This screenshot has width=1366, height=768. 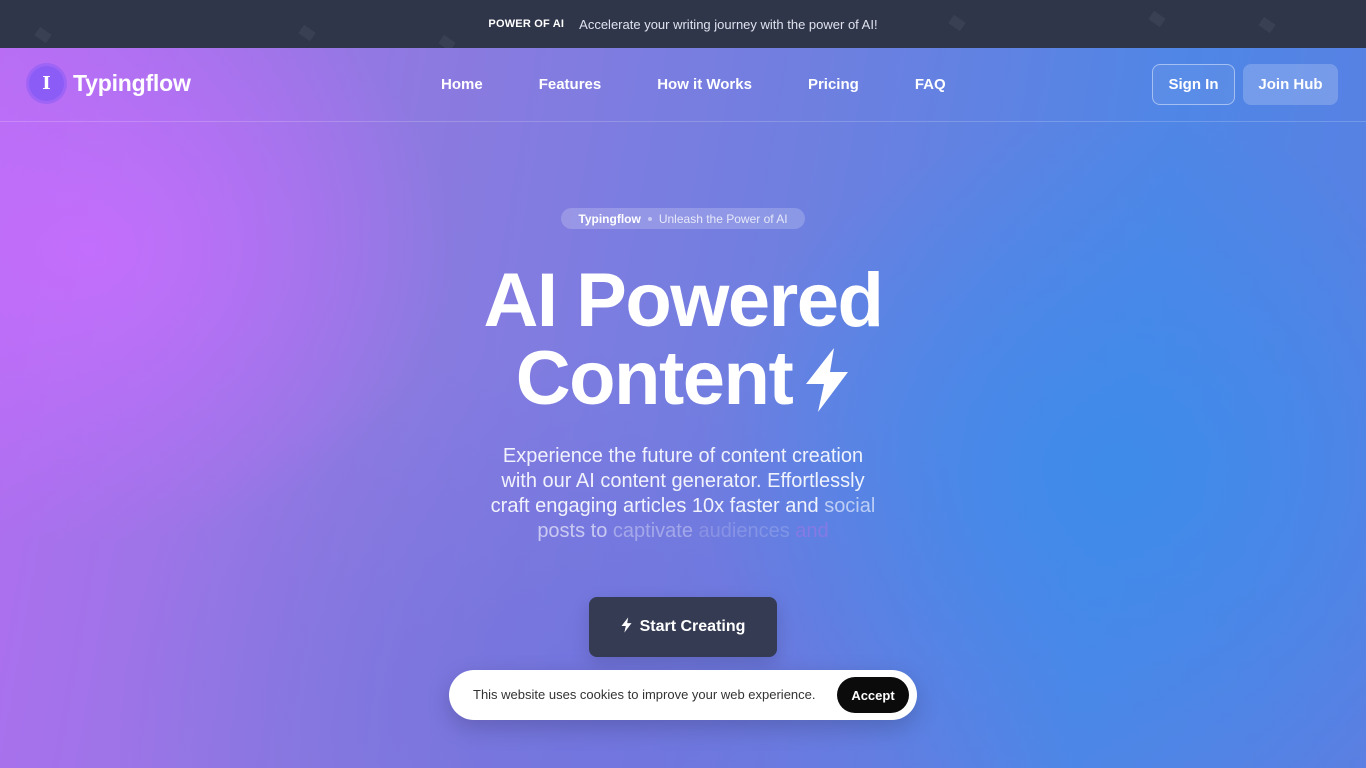 What do you see at coordinates (692, 626) in the screenshot?
I see `start-creating-label: Start Creating` at bounding box center [692, 626].